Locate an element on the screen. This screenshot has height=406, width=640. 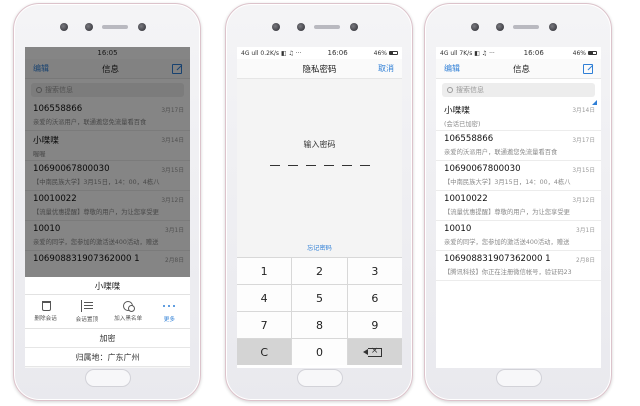
message-preview: 【腾讯科技】你正在注册微信帐号，验证码23 is located at coordinates (508, 272).